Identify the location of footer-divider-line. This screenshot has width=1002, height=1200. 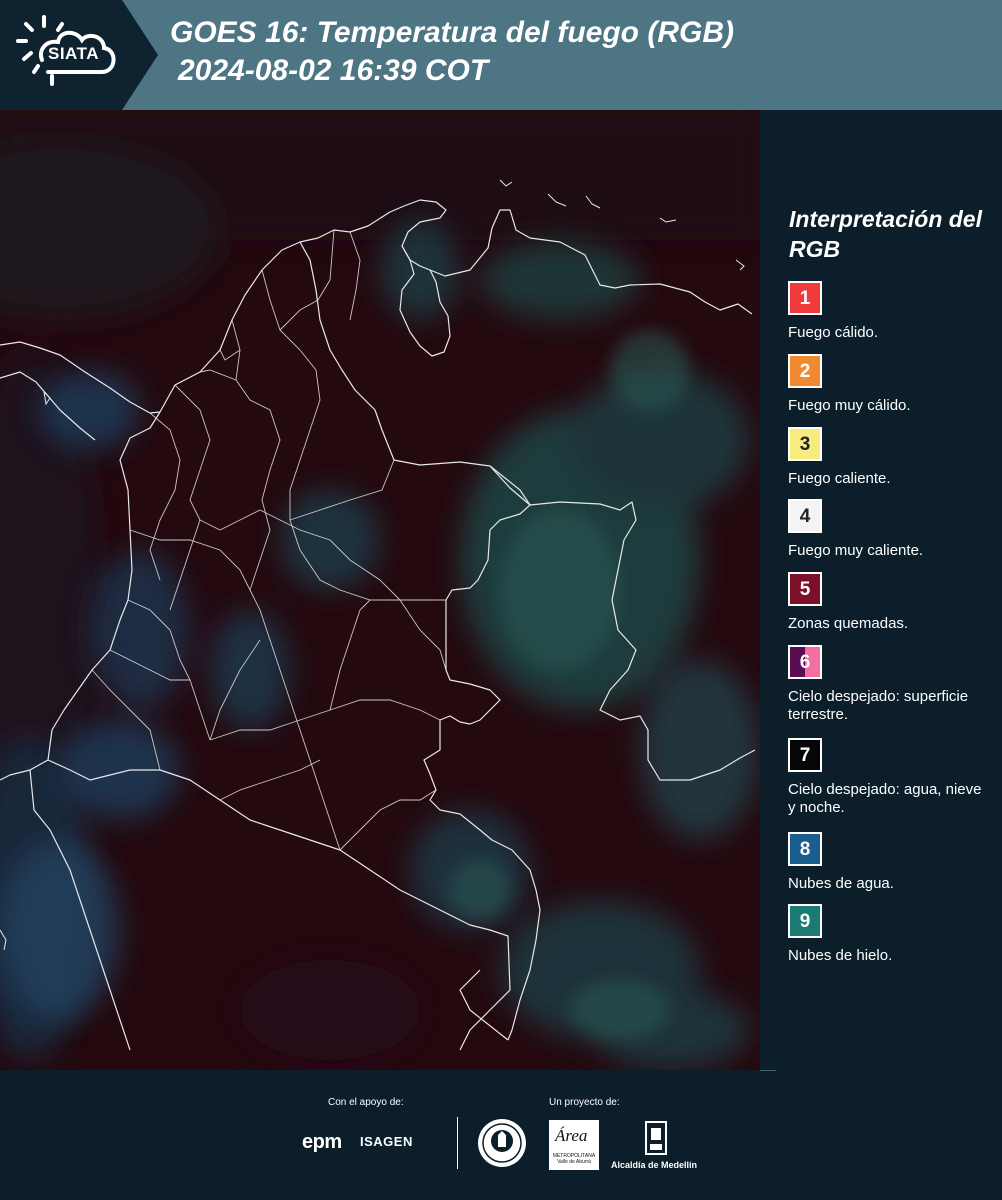
(768, 1070).